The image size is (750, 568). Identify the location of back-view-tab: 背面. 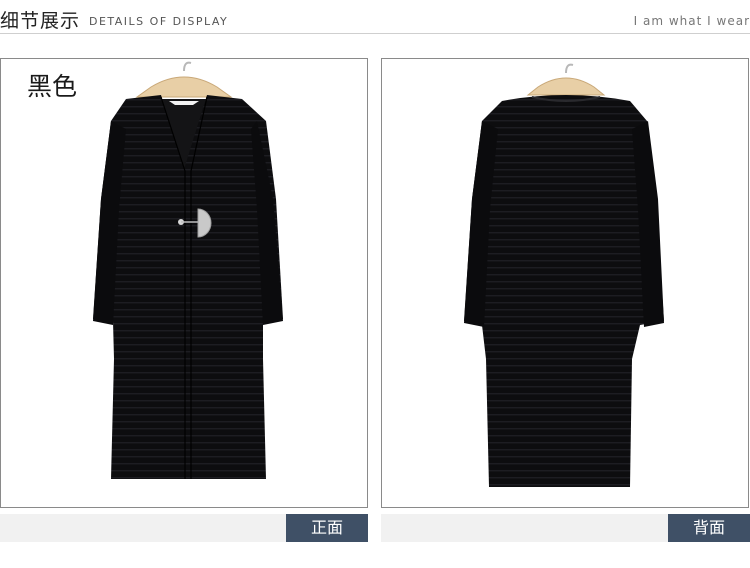
(709, 528).